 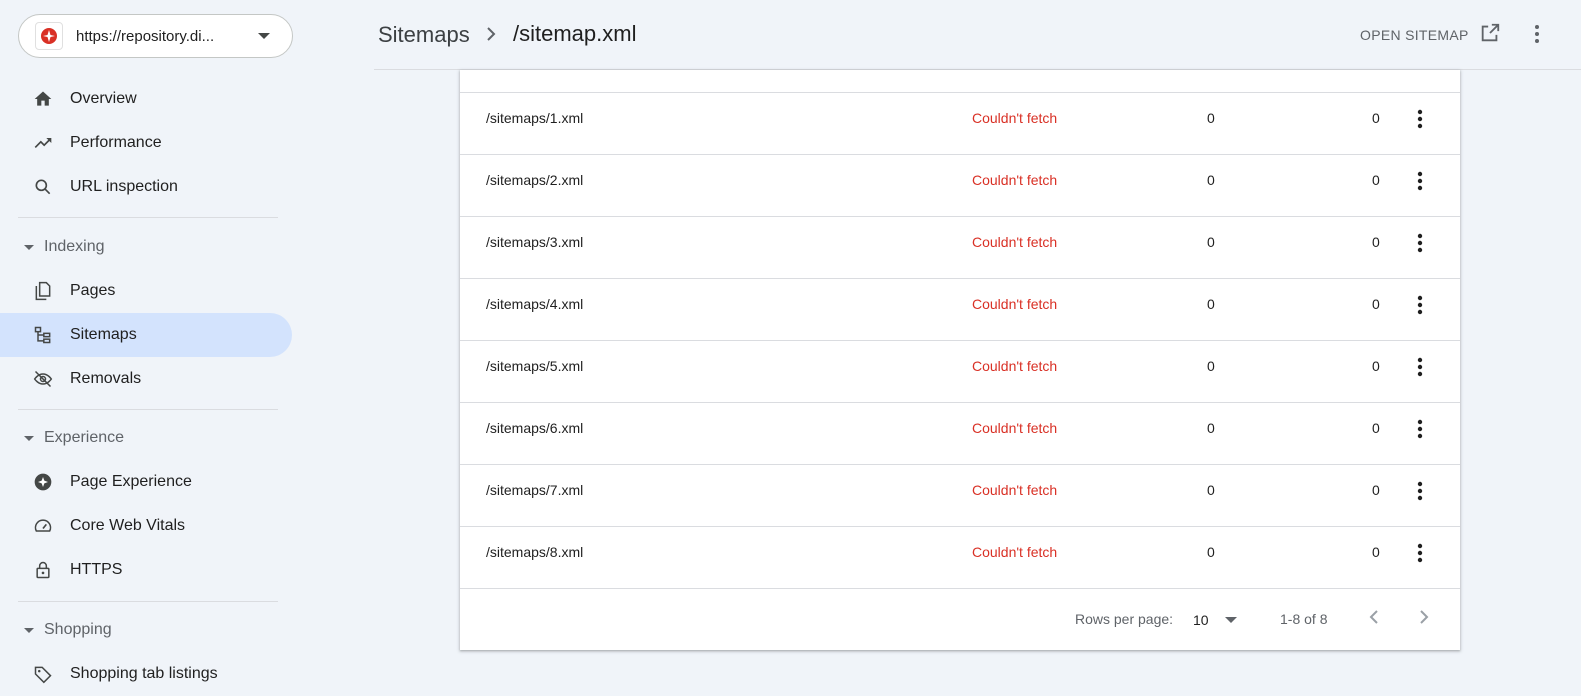 What do you see at coordinates (1414, 35) in the screenshot?
I see `open-sitemap-label: OPEN SITEMAP` at bounding box center [1414, 35].